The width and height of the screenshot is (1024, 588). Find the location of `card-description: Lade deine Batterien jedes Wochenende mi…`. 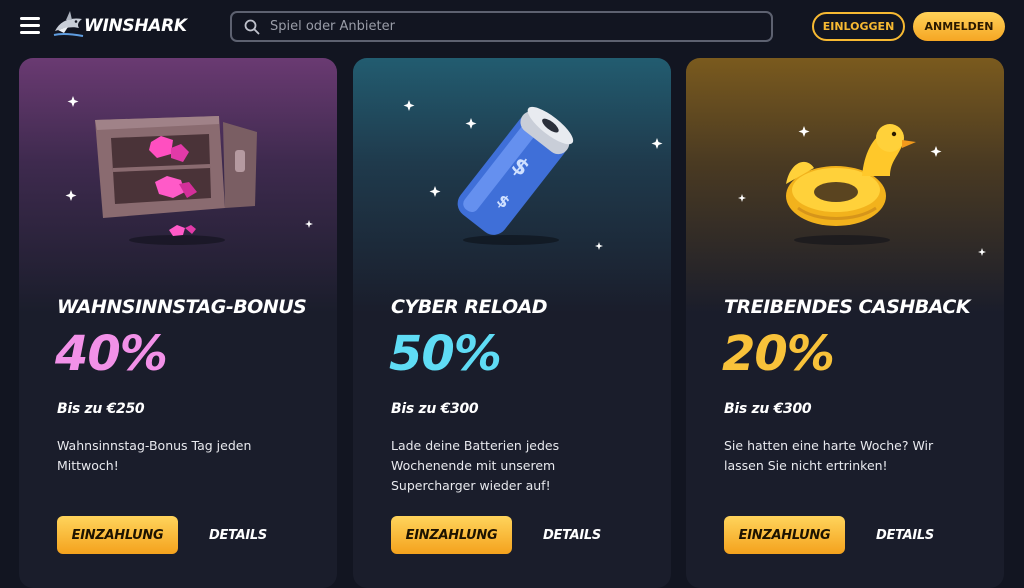

card-description: Lade deine Batterien jedes Wochenende mi… is located at coordinates (475, 465).